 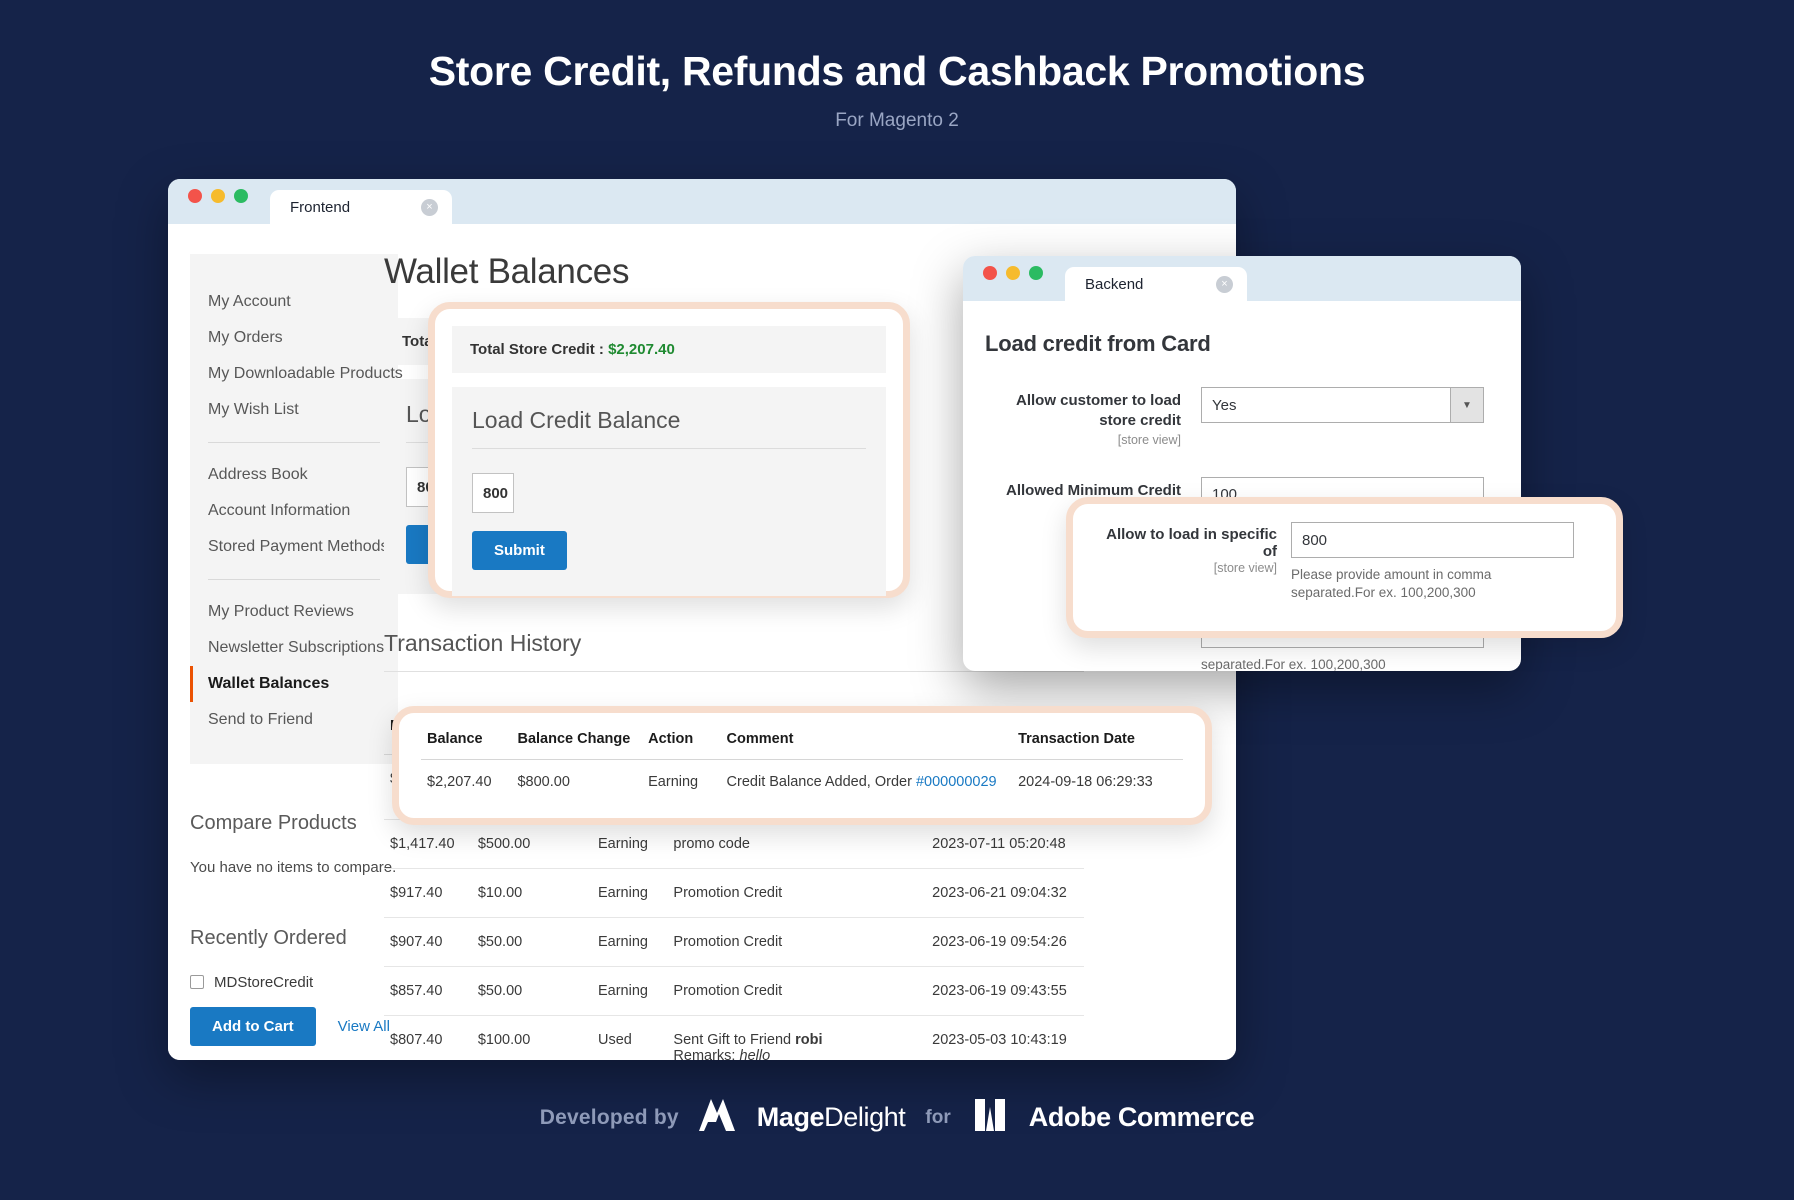 I want to click on checkbox-icon, so click(x=197, y=982).